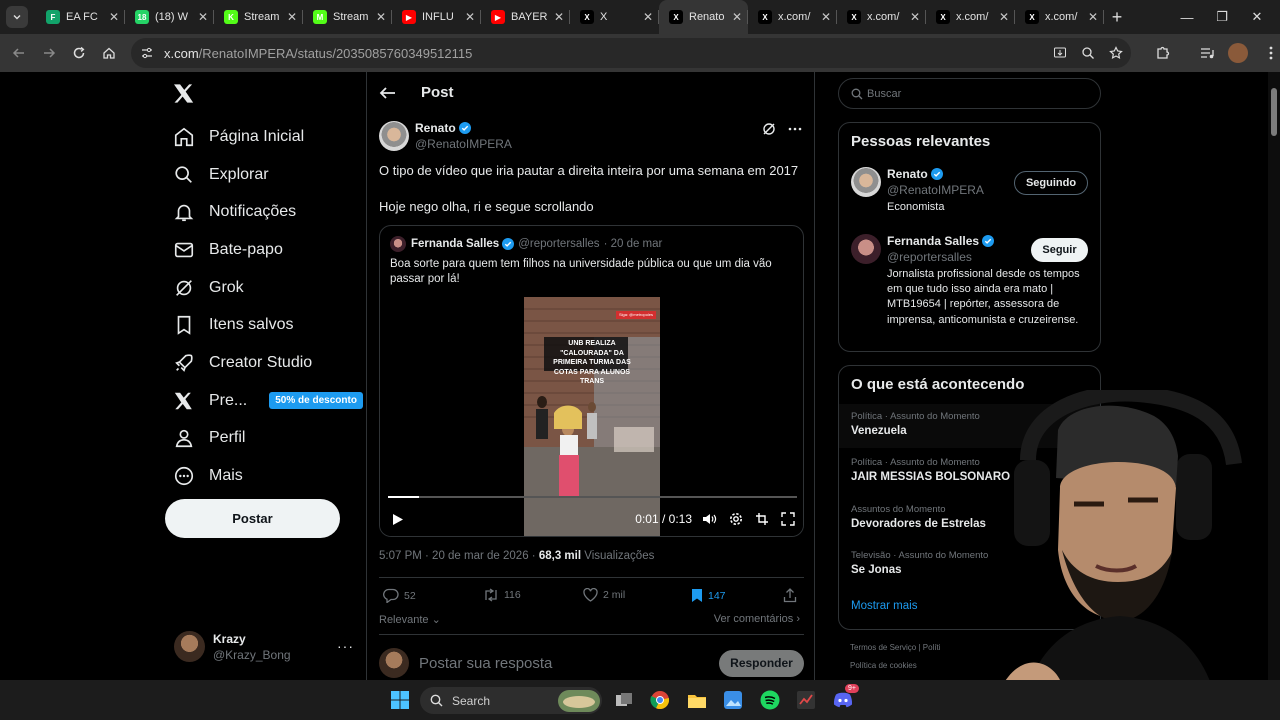 Image resolution: width=1280 pixels, height=720 pixels. I want to click on author-handle: @RenatoIMPERA, so click(463, 144).